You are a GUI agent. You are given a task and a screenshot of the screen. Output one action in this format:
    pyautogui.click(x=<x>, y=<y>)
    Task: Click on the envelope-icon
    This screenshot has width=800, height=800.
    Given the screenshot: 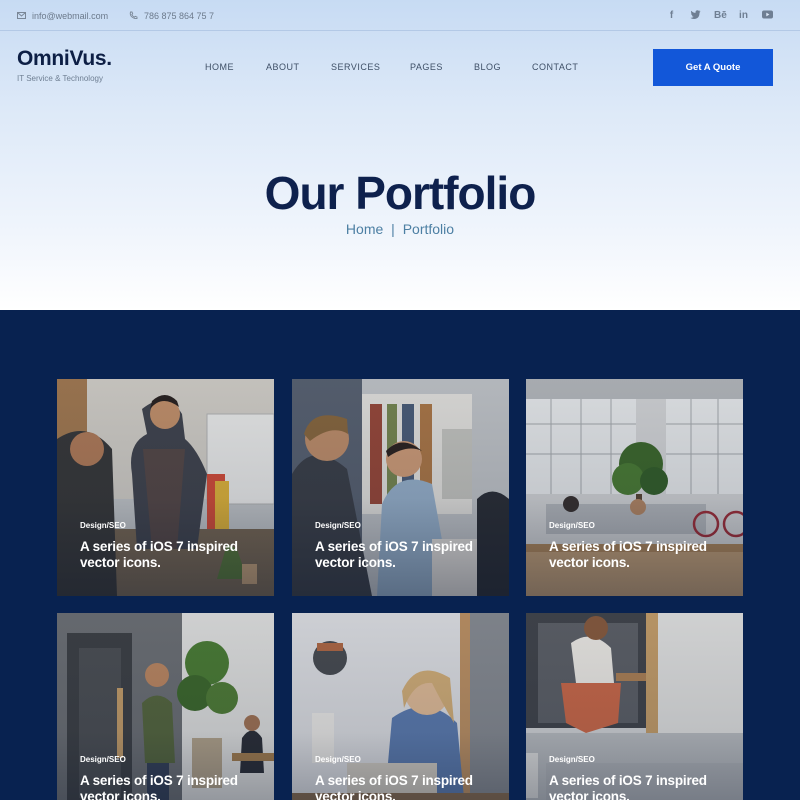 What is the action you would take?
    pyautogui.click(x=21, y=15)
    